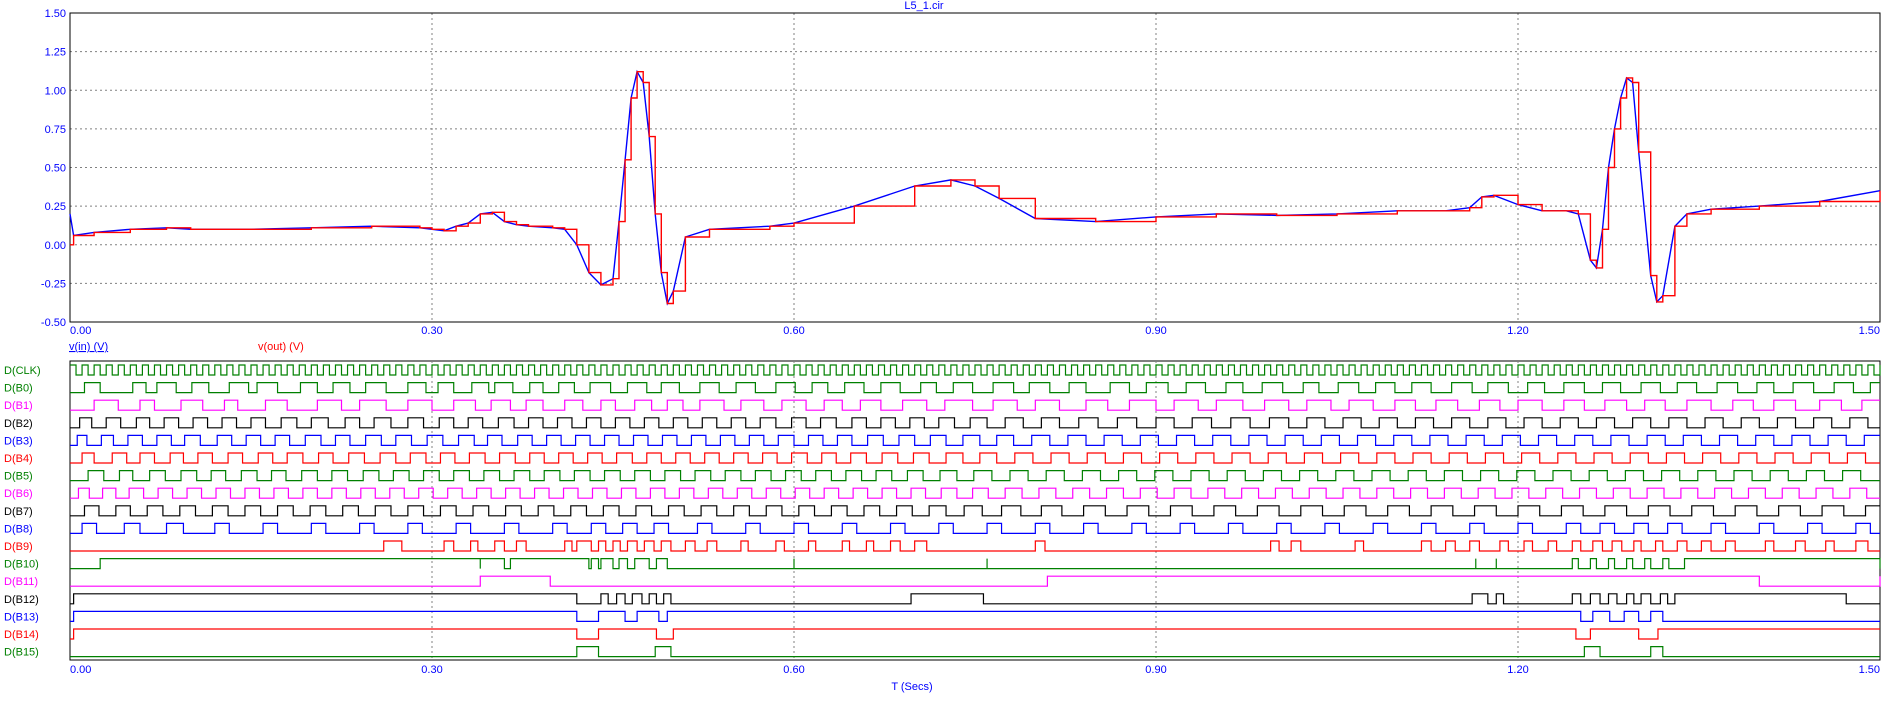 The width and height of the screenshot is (1899, 702). Describe the element at coordinates (911, 687) in the screenshot. I see `x-axis-label: T (Secs)` at that location.